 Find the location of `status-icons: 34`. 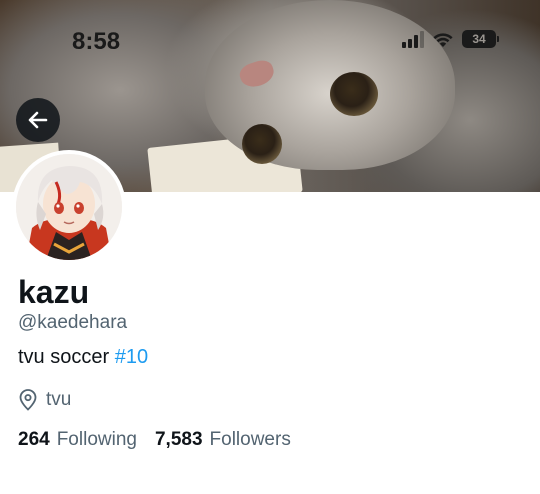

status-icons: 34 is located at coordinates (450, 39).